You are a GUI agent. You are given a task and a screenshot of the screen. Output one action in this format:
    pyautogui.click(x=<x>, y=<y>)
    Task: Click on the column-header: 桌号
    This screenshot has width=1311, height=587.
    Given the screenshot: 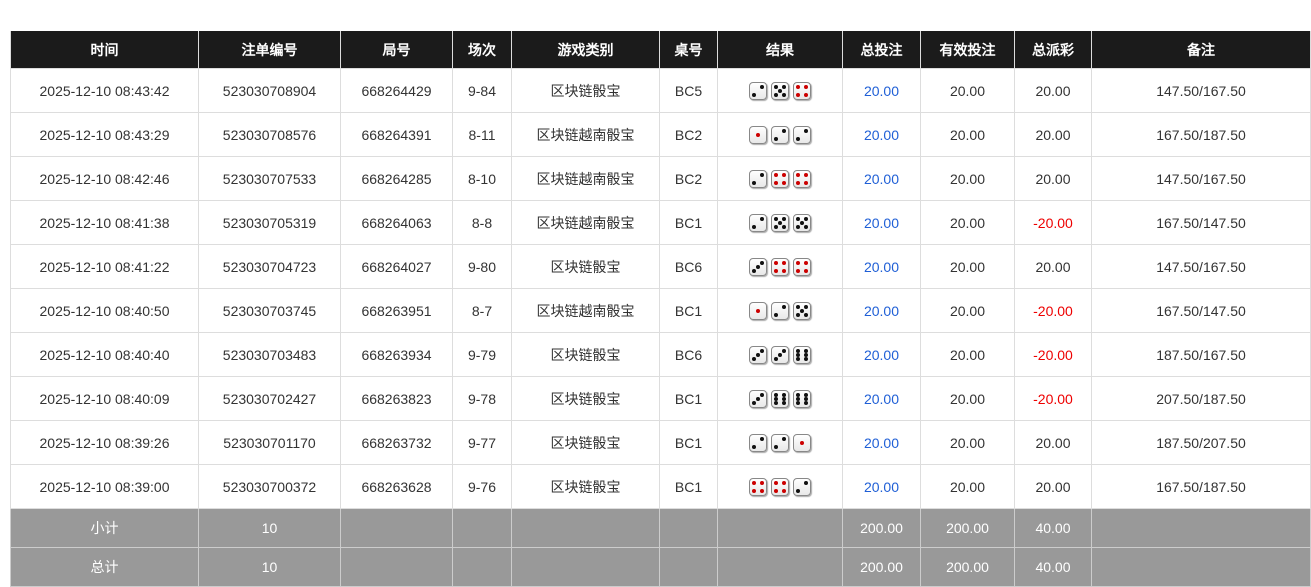 What is the action you would take?
    pyautogui.click(x=688, y=50)
    